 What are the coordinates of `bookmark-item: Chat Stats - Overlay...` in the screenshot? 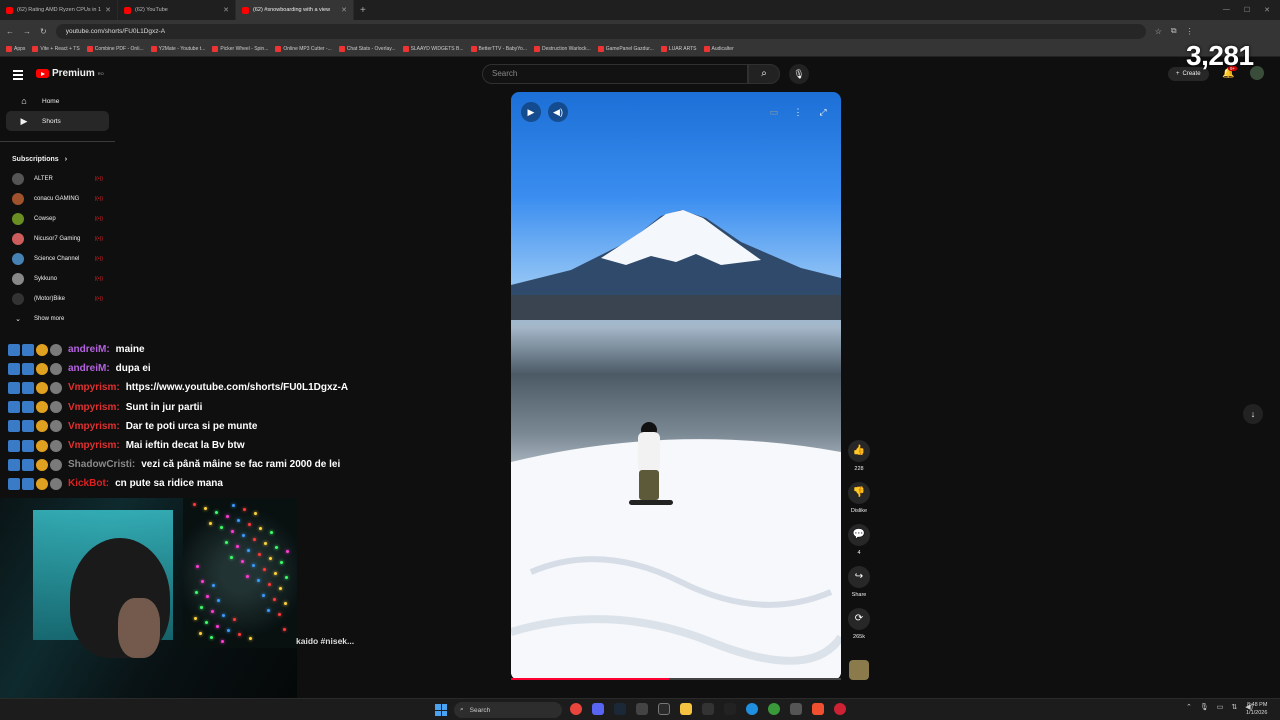 It's located at (367, 49).